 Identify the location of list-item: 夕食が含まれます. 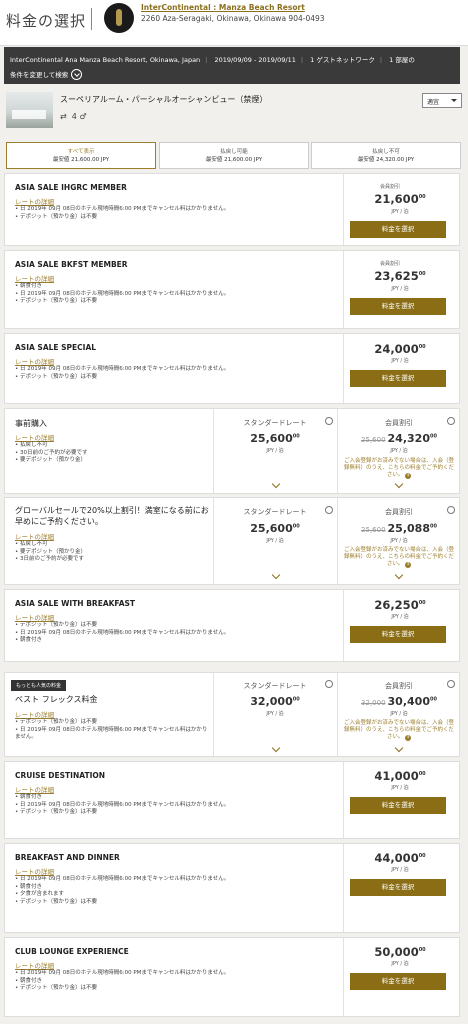
(122, 895).